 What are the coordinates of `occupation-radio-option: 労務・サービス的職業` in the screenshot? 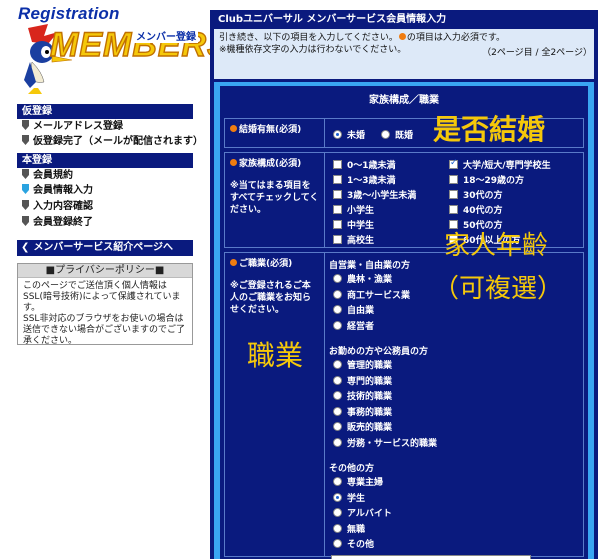 It's located at (385, 442).